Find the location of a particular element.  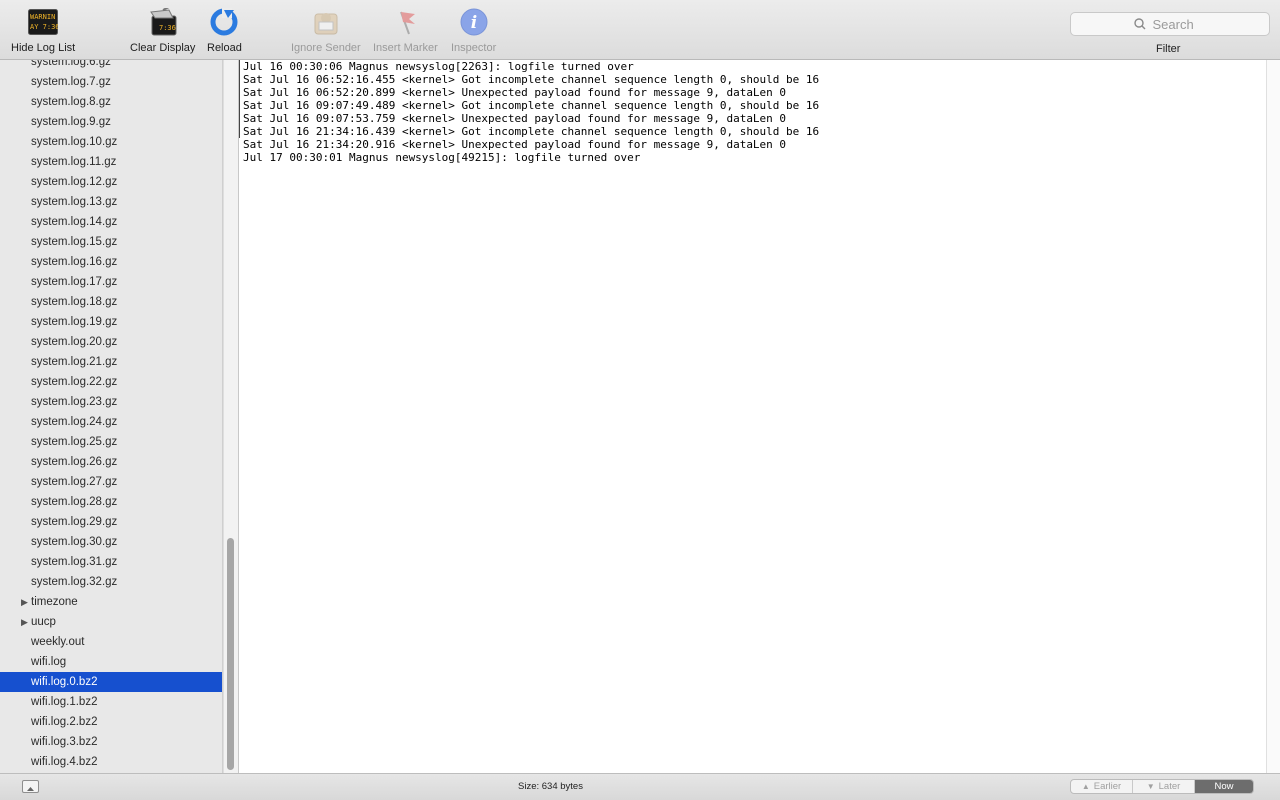

reload-icon is located at coordinates (224, 22).